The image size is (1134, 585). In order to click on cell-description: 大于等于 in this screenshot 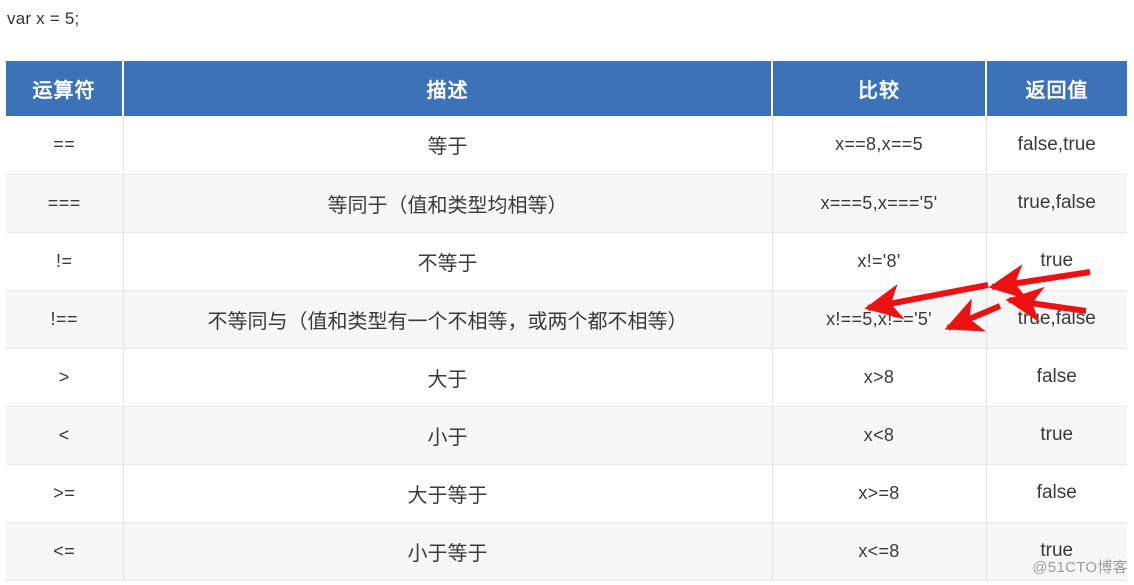, I will do `click(448, 493)`.